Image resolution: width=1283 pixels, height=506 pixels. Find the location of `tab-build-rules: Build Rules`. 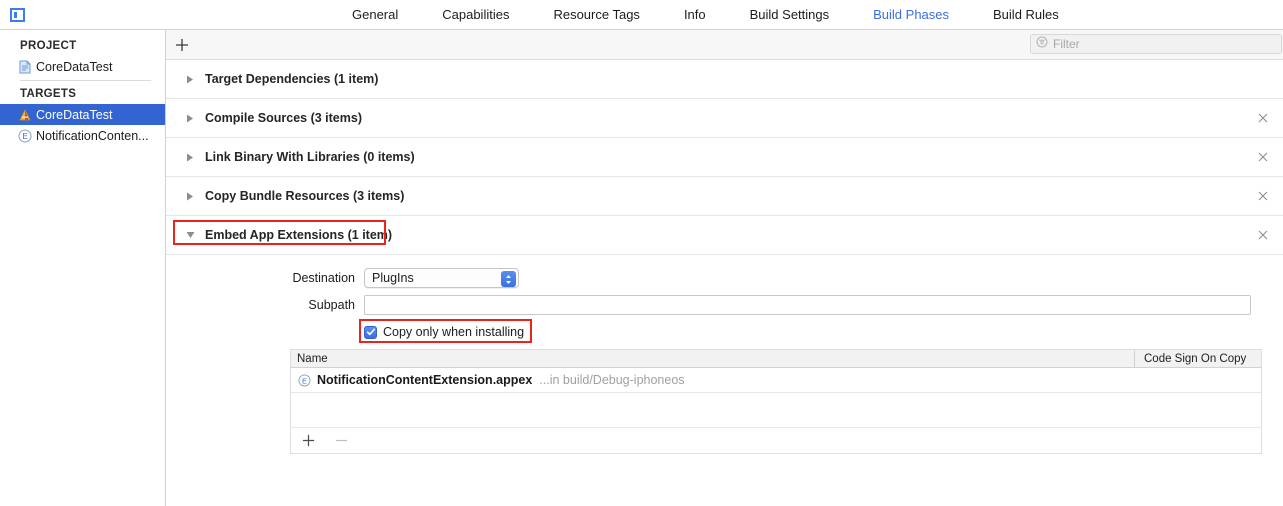

tab-build-rules: Build Rules is located at coordinates (1026, 15).